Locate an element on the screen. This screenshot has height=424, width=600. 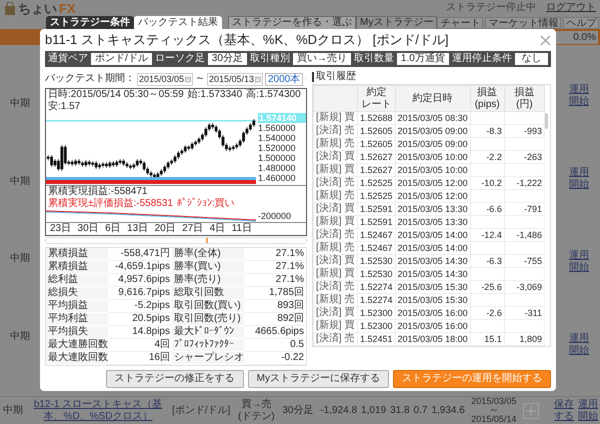
column-header: 約定 レート is located at coordinates (377, 99).